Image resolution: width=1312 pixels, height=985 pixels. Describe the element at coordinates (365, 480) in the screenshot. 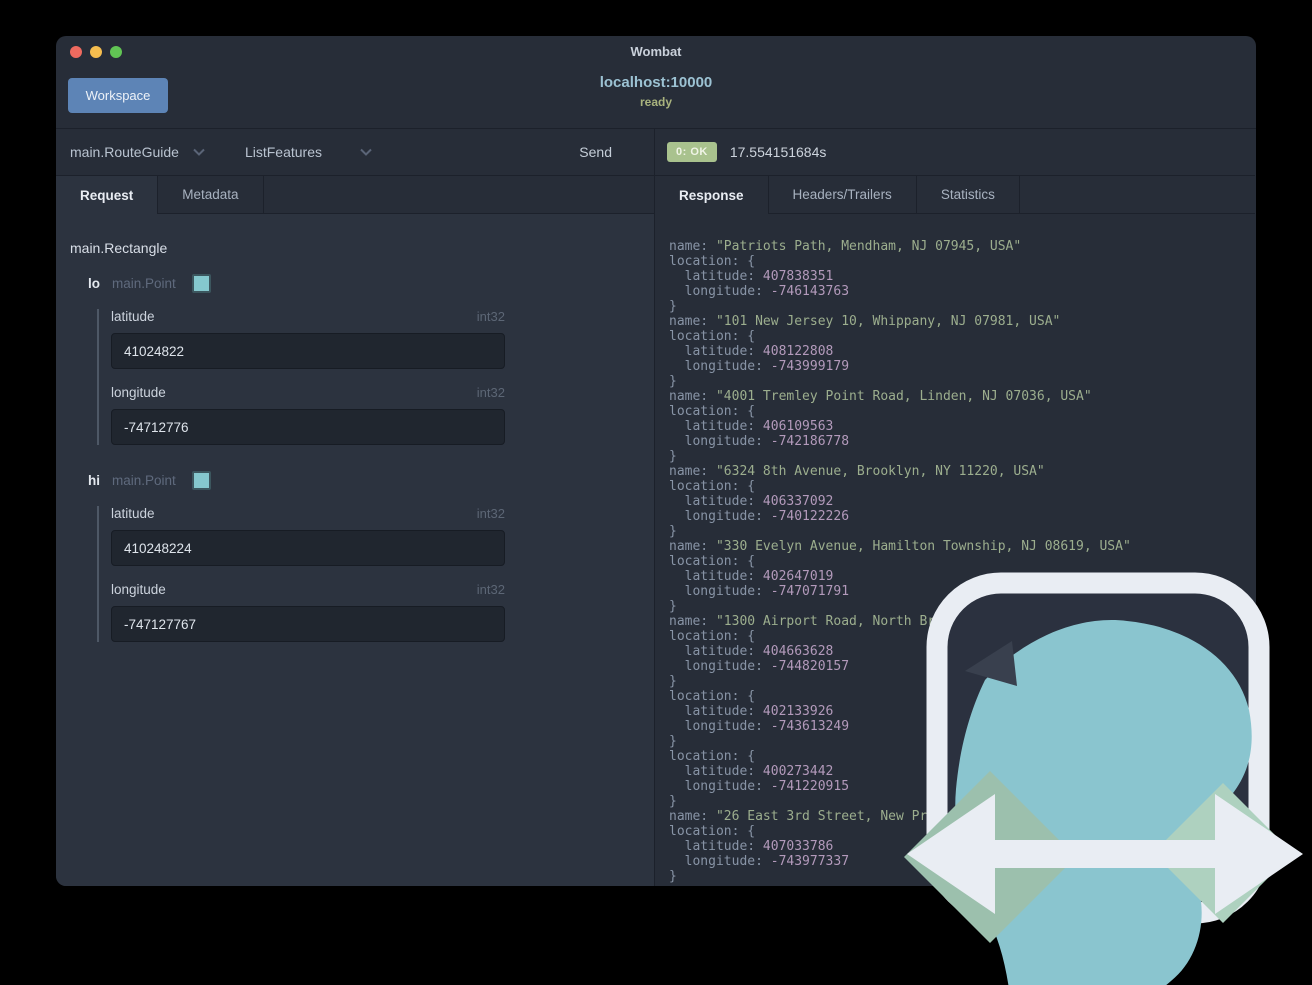

I see `field-group-hi: hi main.Point` at that location.